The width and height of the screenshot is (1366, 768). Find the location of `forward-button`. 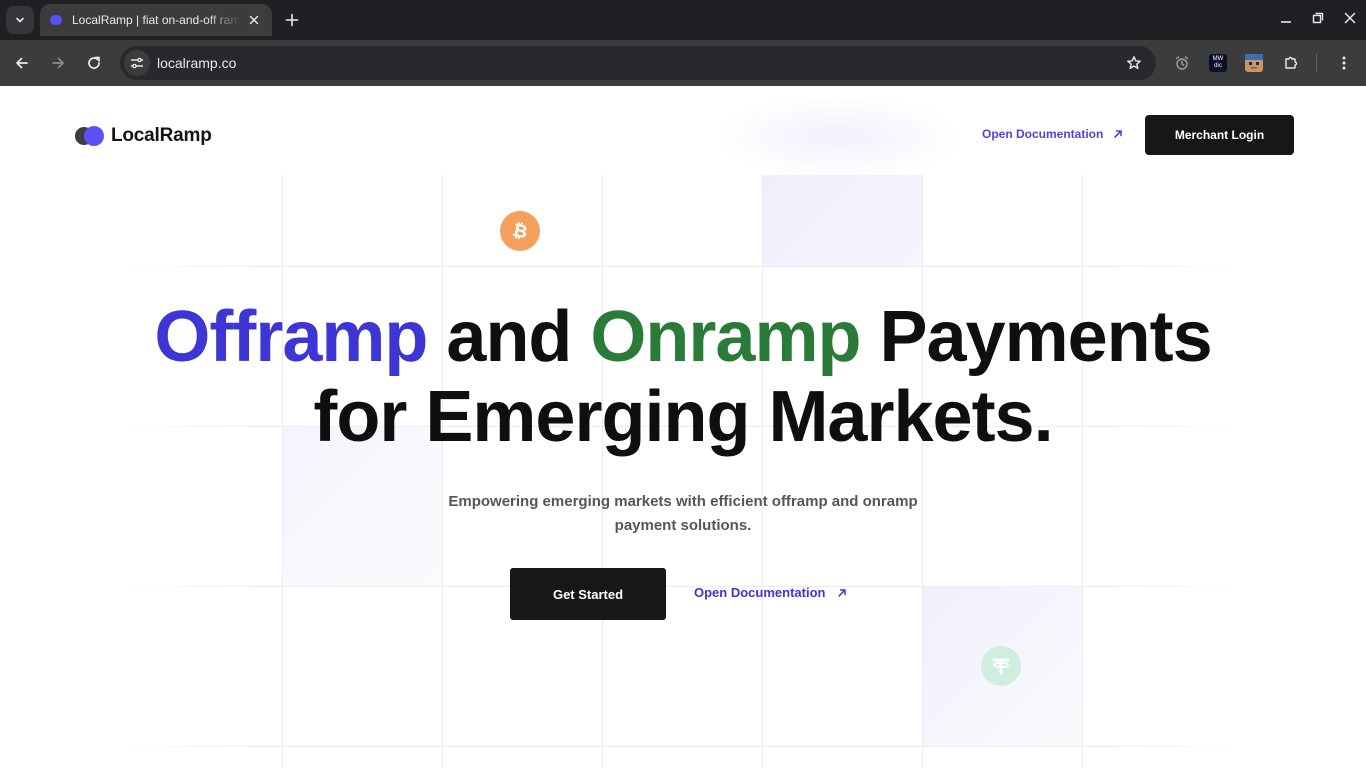

forward-button is located at coordinates (58, 63).